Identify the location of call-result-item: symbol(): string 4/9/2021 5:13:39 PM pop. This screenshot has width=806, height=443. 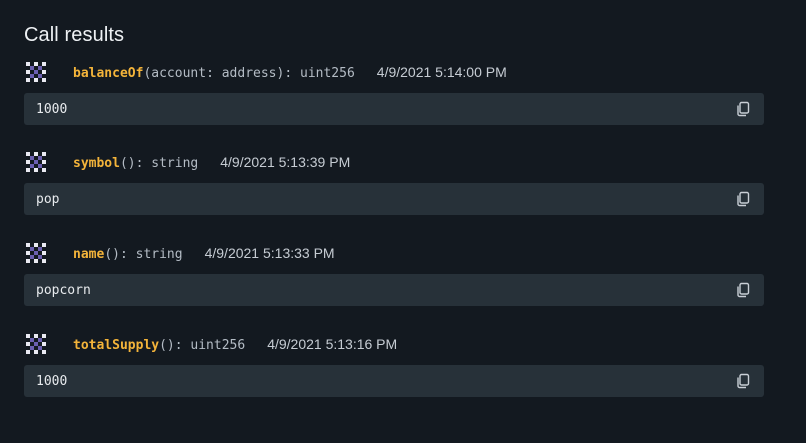
(394, 183).